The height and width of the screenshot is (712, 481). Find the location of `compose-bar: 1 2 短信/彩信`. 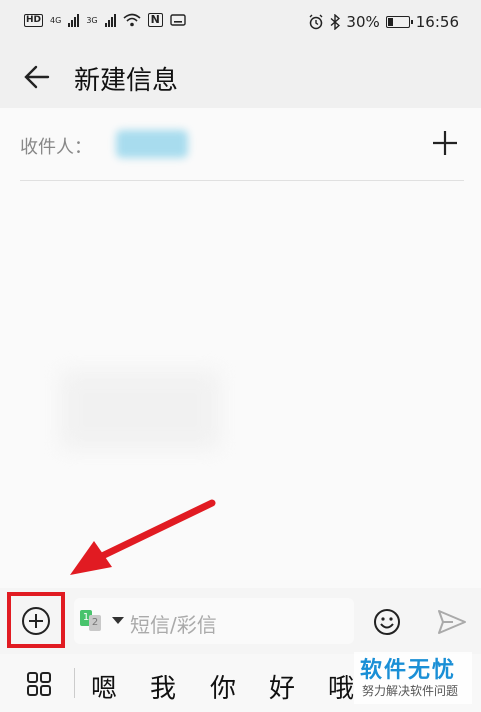

compose-bar: 1 2 短信/彩信 is located at coordinates (240, 621).